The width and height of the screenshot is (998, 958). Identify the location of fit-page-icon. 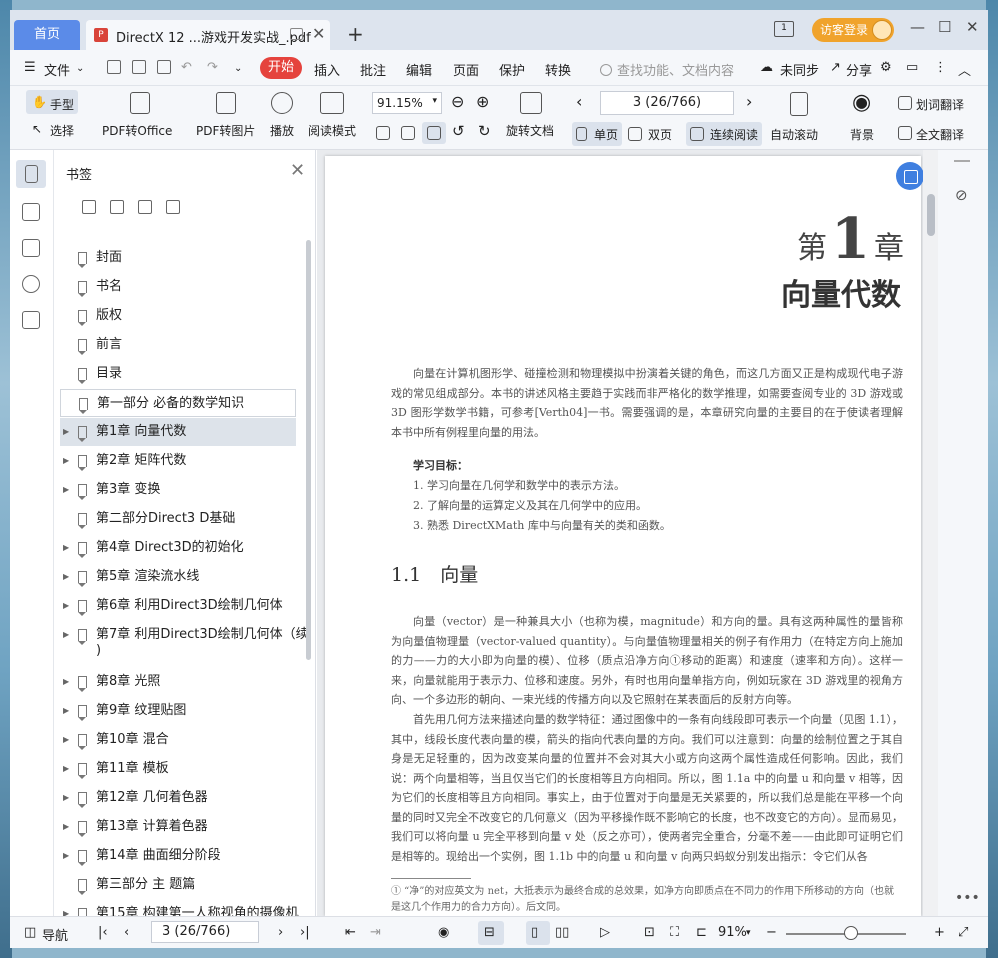
(408, 133).